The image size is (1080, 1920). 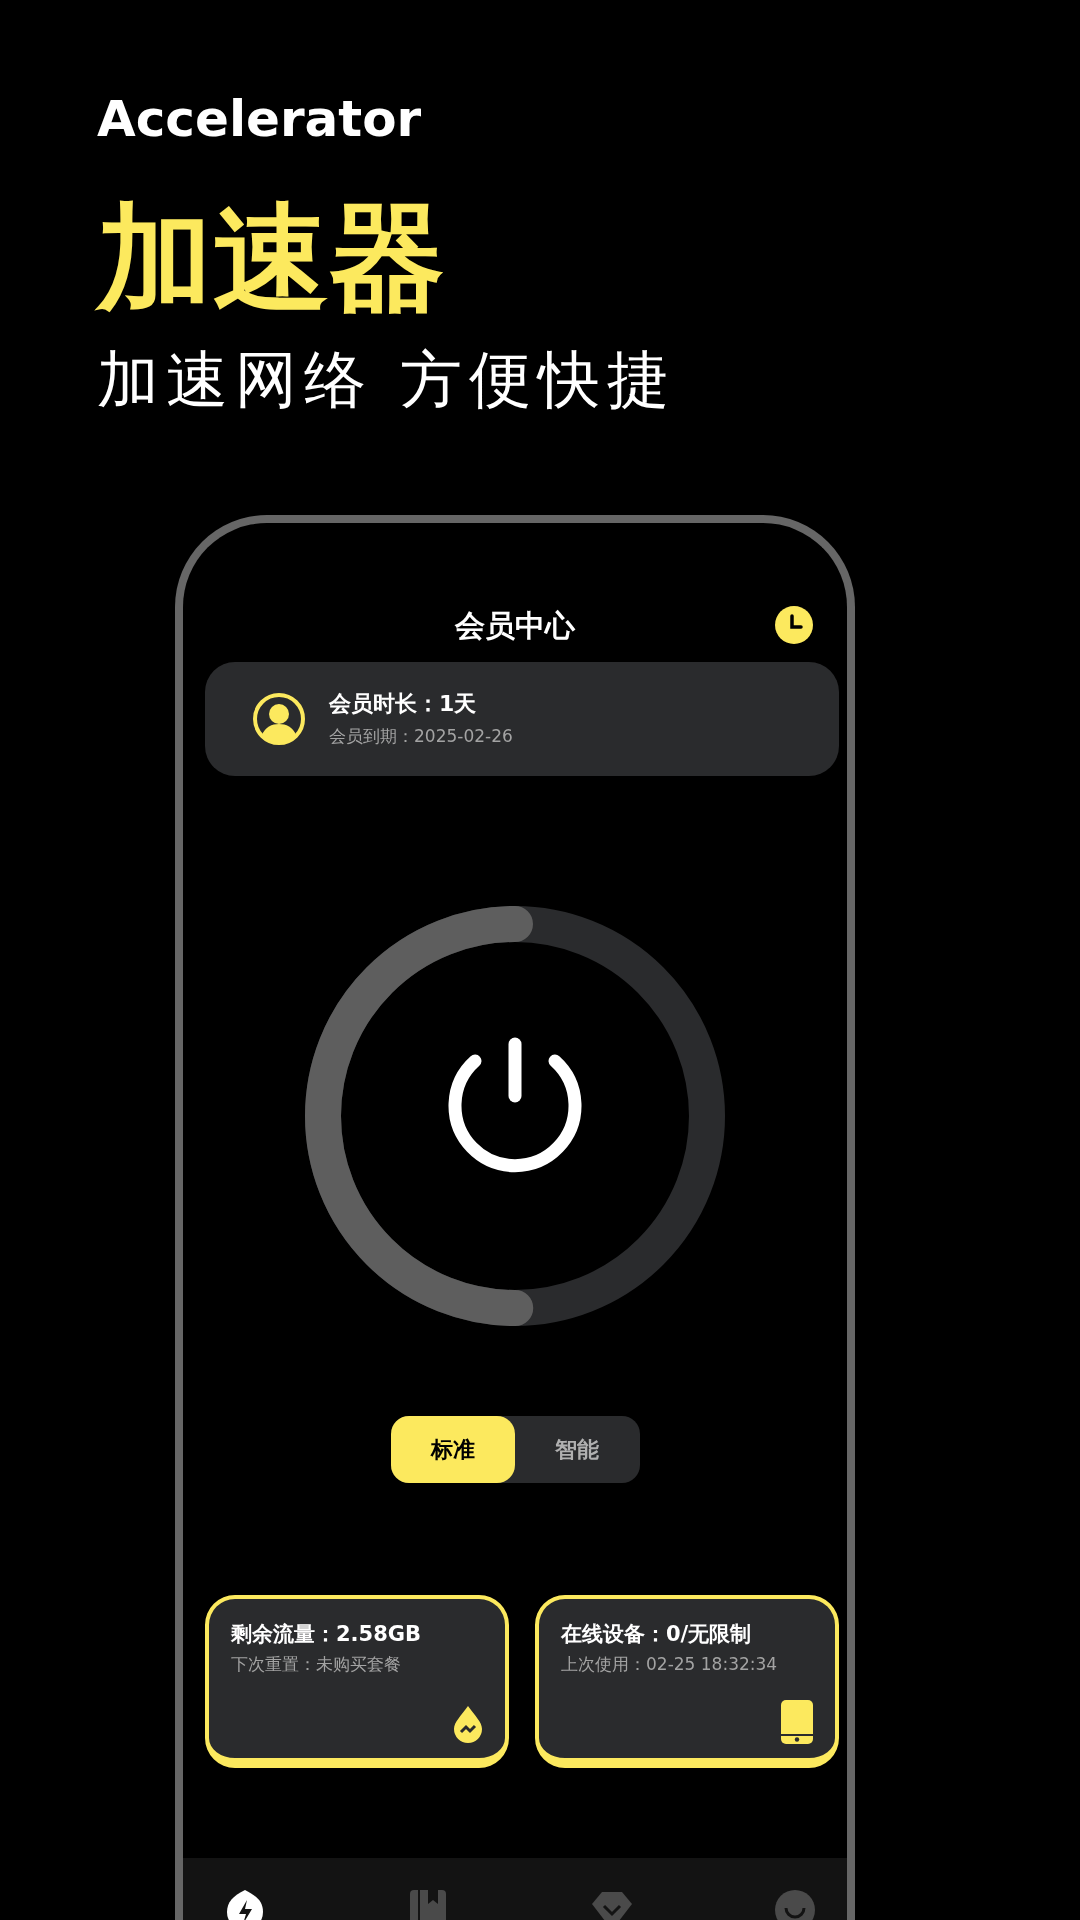 What do you see at coordinates (421, 737) in the screenshot?
I see `membership-expiry: 会员到期：2025-02-26` at bounding box center [421, 737].